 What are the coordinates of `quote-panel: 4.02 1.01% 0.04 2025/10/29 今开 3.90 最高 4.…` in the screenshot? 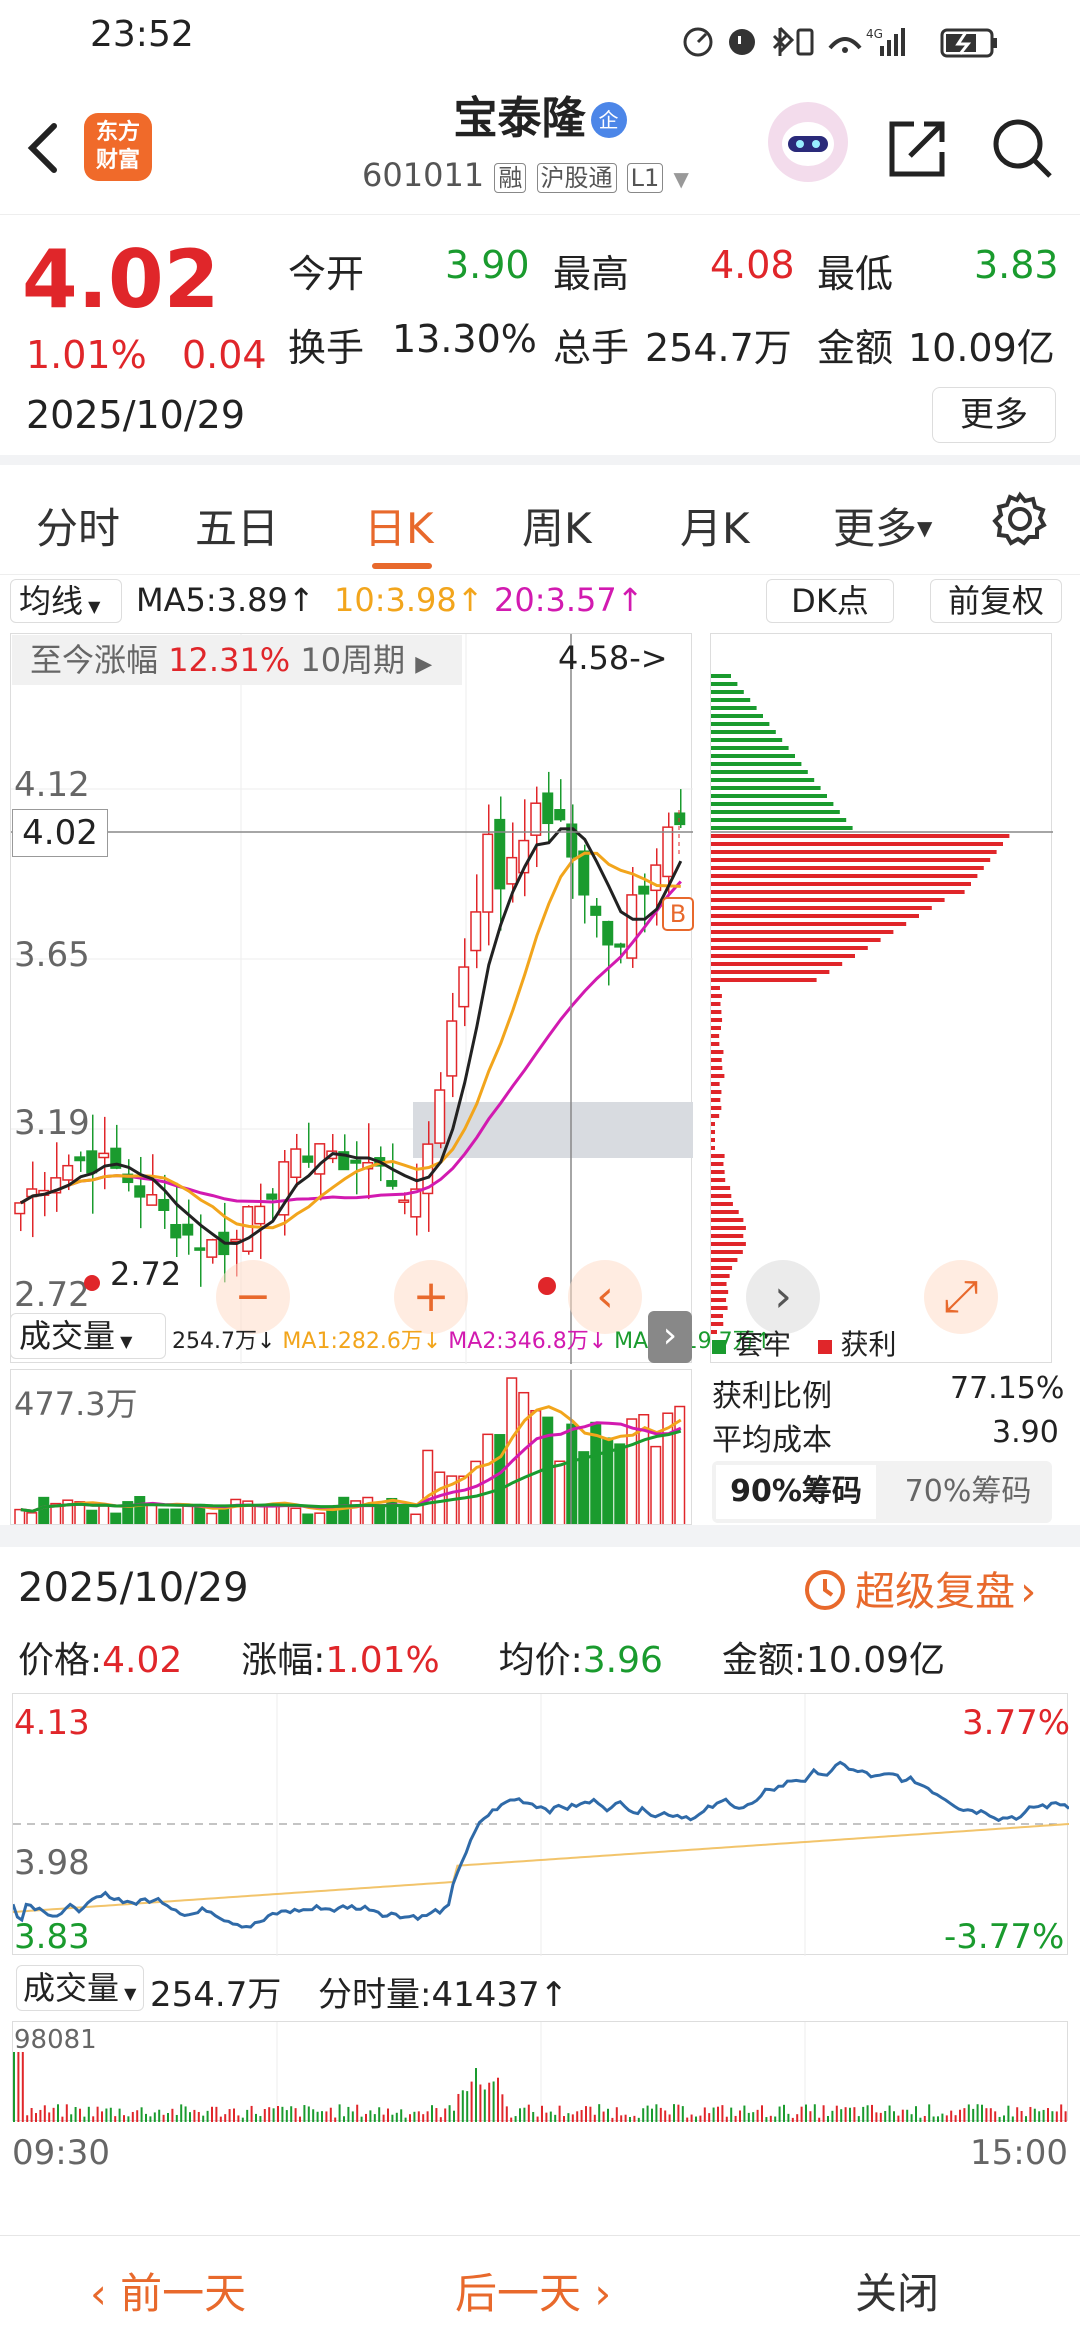 It's located at (540, 340).